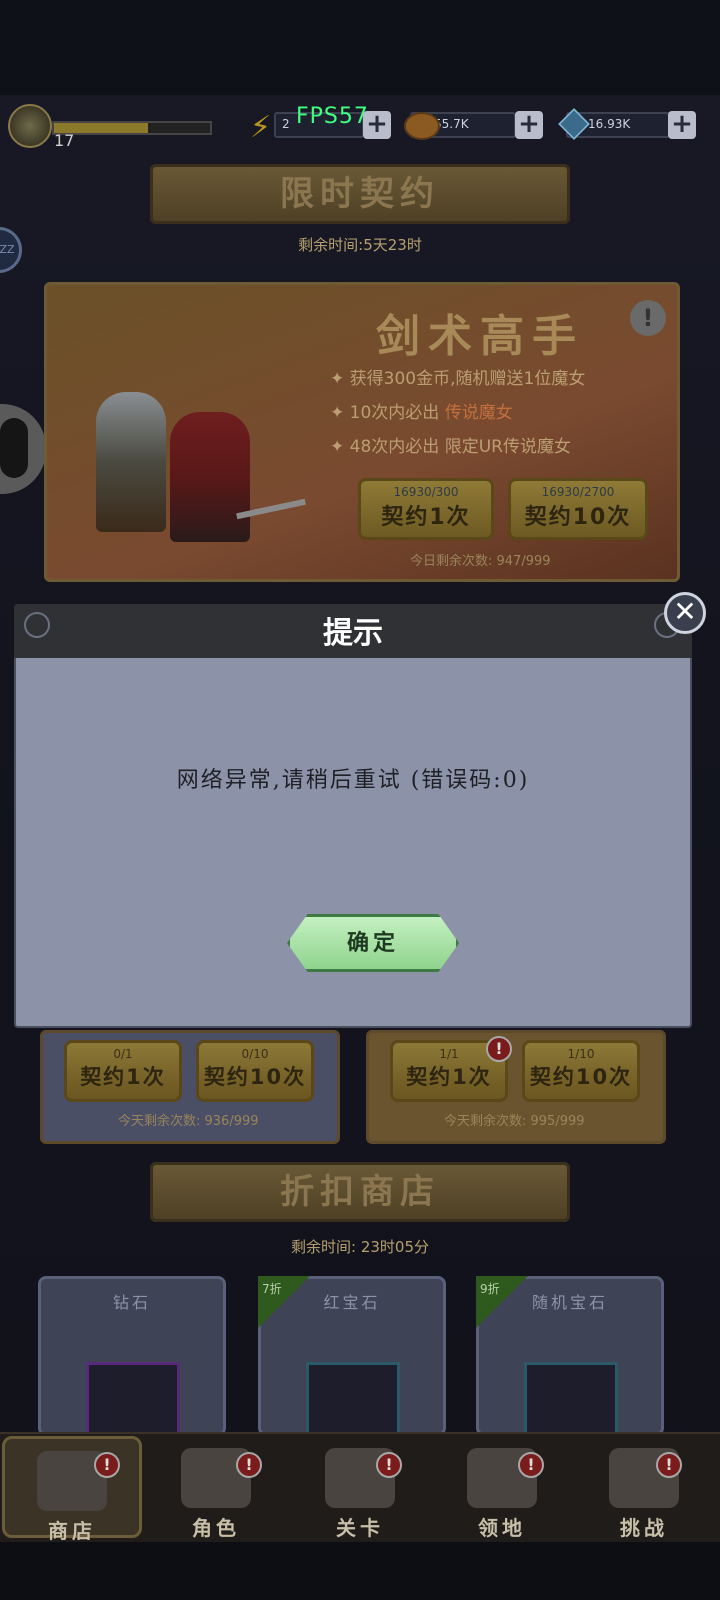 This screenshot has width=720, height=1600. Describe the element at coordinates (529, 125) in the screenshot. I see `gold-add-button: +` at that location.